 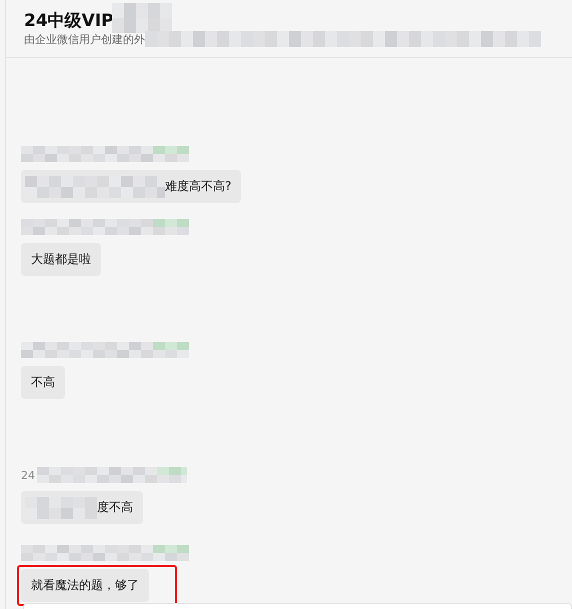 What do you see at coordinates (85, 585) in the screenshot?
I see `message-text: 就看魔法的题，够了` at bounding box center [85, 585].